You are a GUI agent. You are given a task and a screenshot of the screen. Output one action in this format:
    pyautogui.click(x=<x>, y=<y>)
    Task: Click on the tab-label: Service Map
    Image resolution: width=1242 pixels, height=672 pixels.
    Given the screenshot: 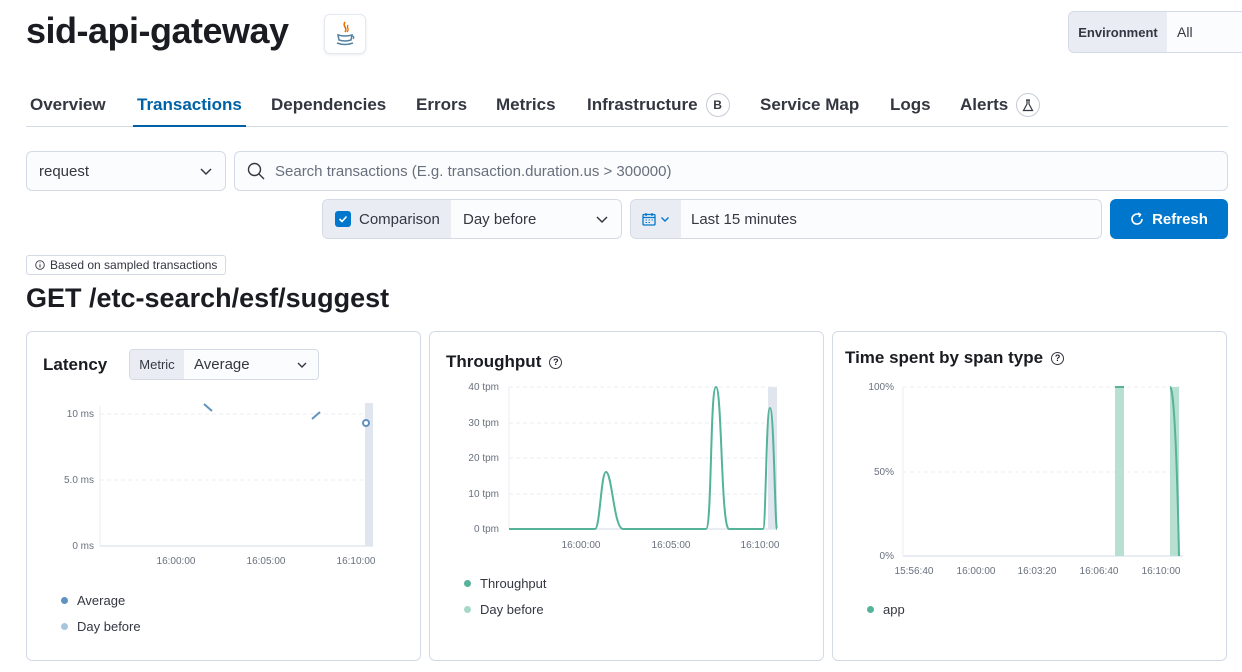 What is the action you would take?
    pyautogui.click(x=810, y=104)
    